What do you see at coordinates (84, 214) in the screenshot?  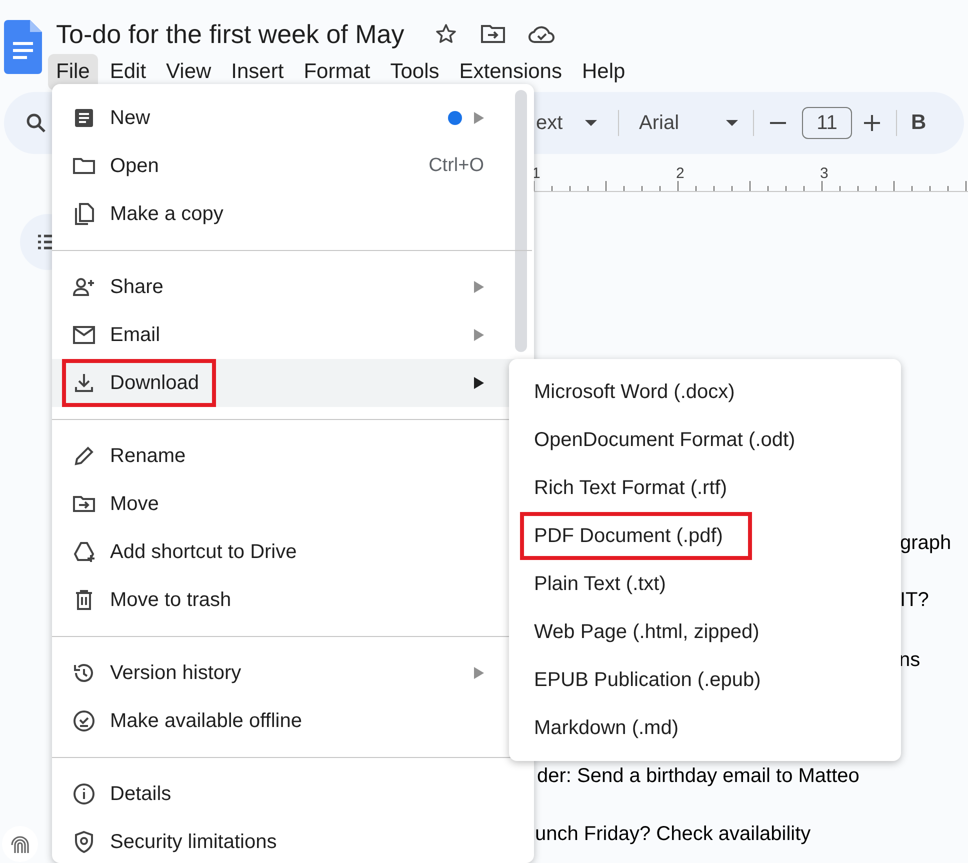 I see `copy-icon` at bounding box center [84, 214].